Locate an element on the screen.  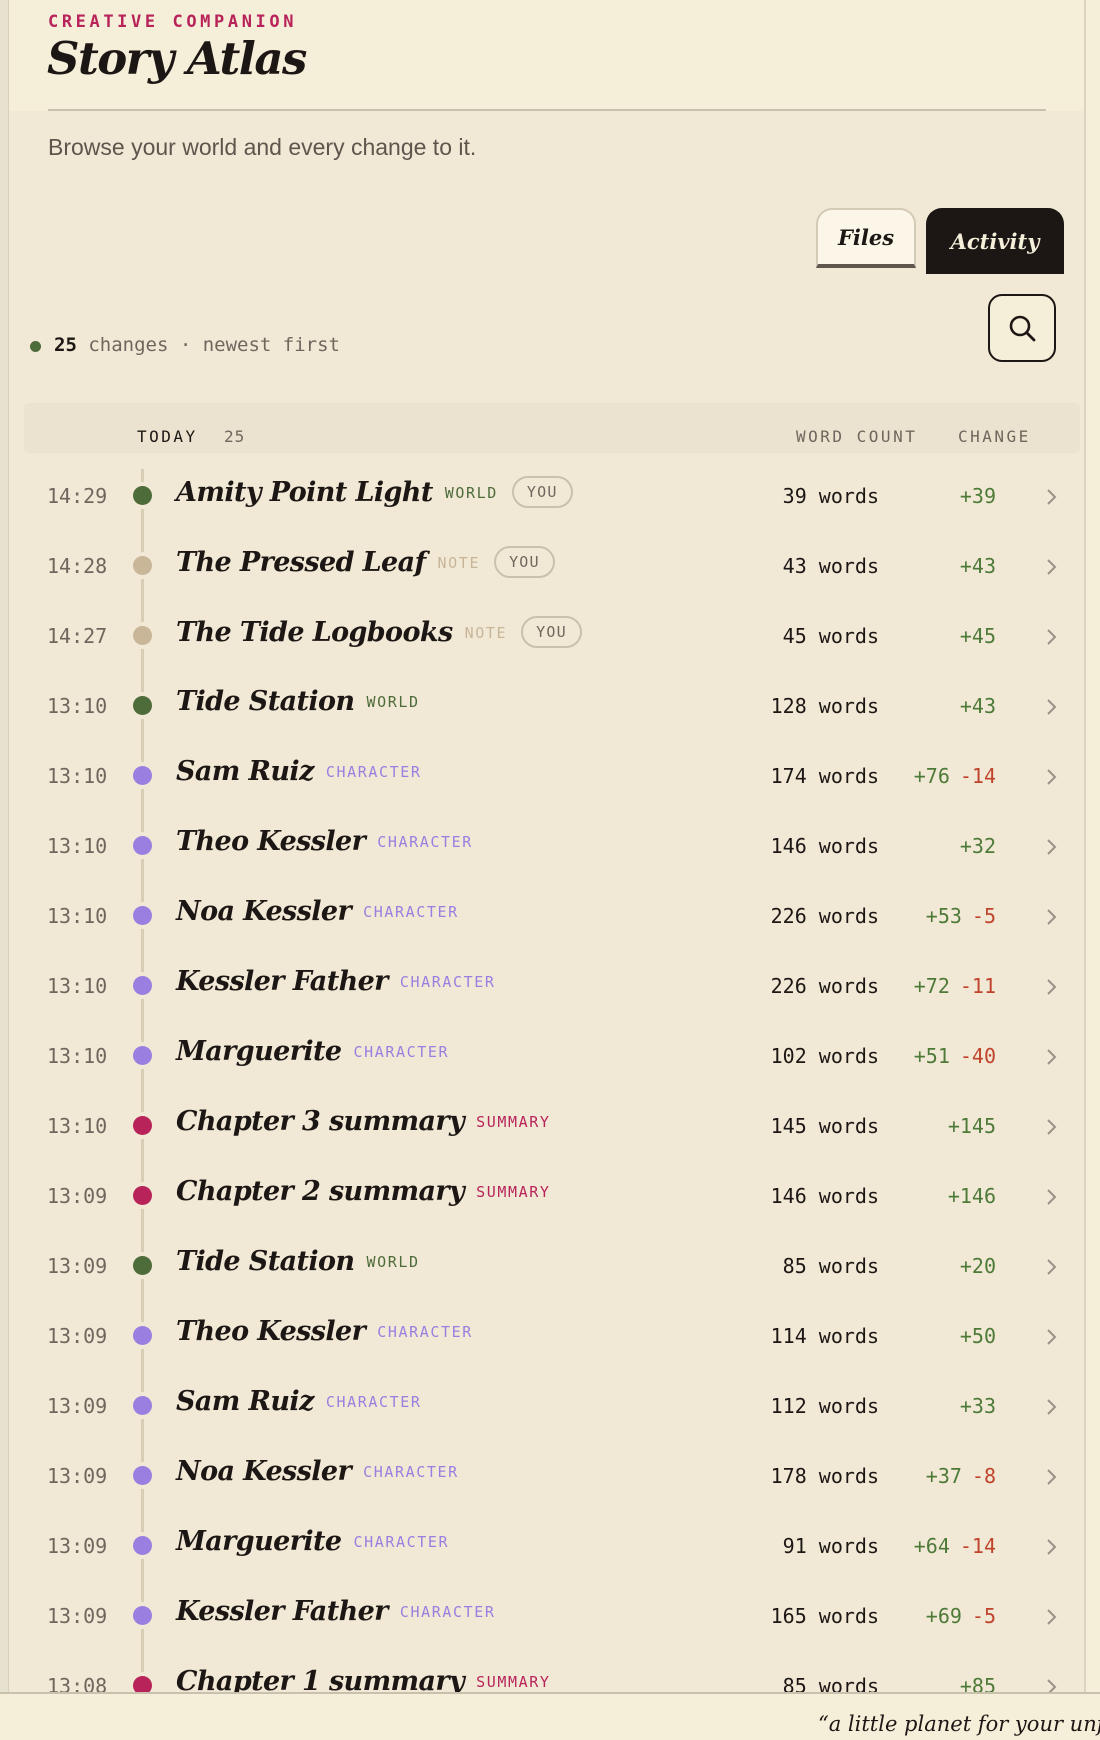
activity-row: 13:09 Noa Kessler CHARACTER 178 words +37 -8 is located at coordinates (546, 1477).